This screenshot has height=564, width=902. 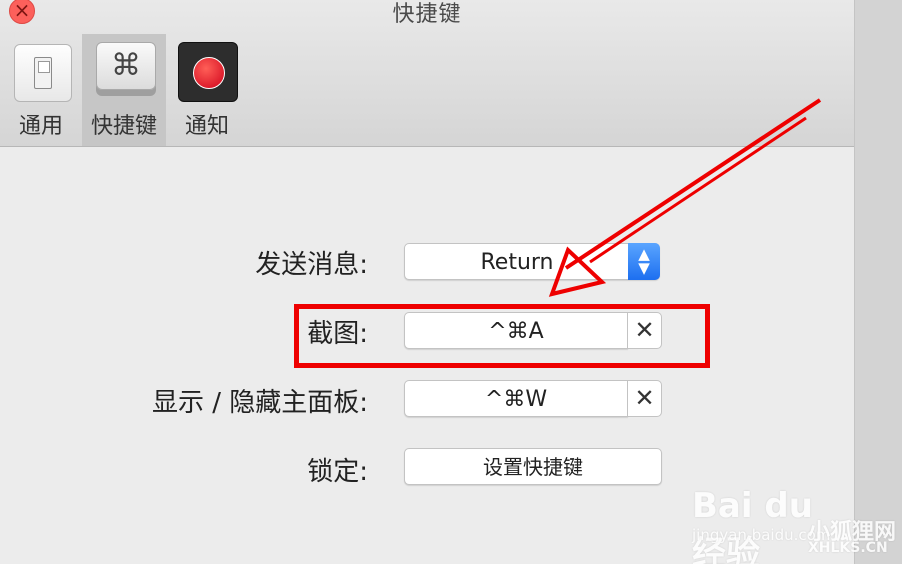 I want to click on site-watermark-url: XHLKS.CN, so click(x=848, y=548).